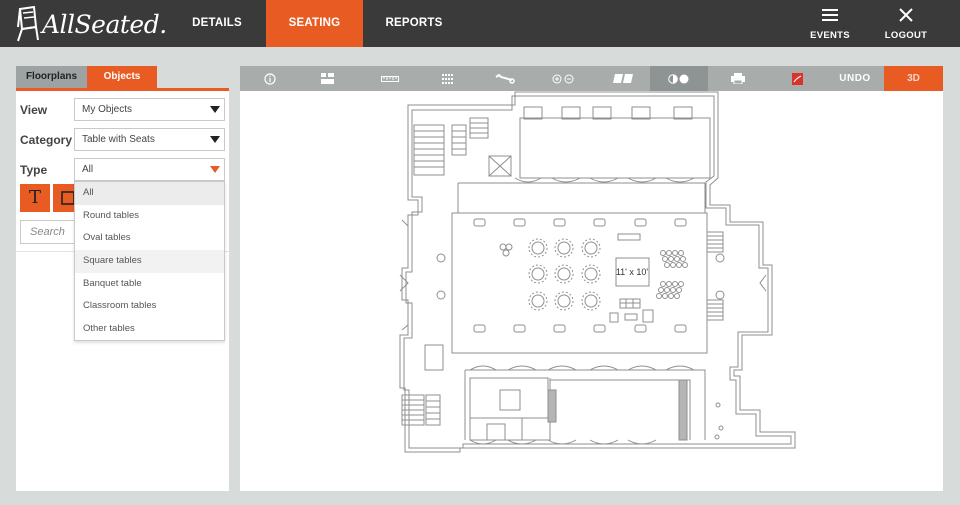 The height and width of the screenshot is (505, 960). I want to click on layout-icon, so click(327, 78).